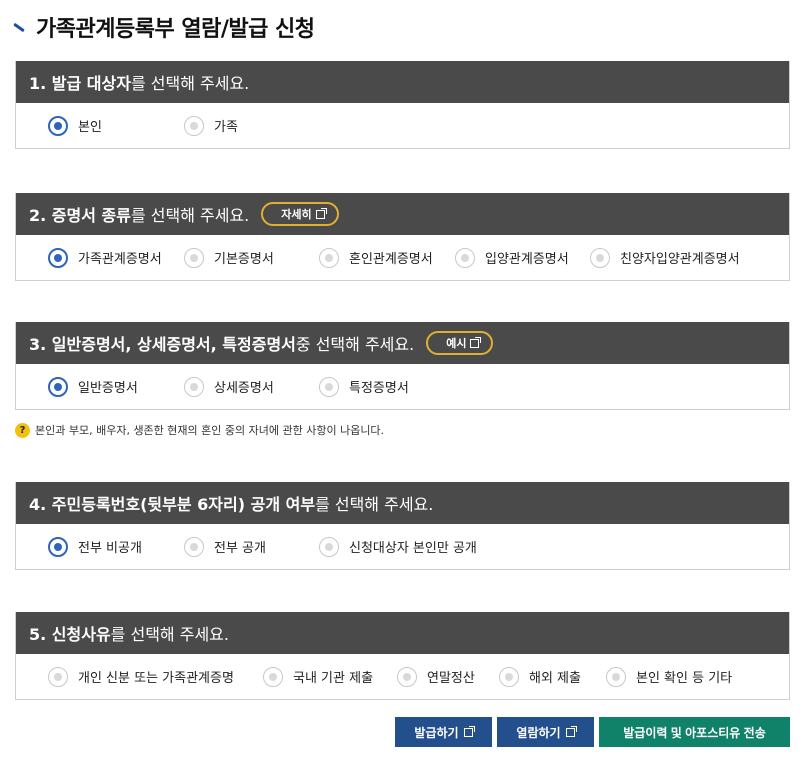 The height and width of the screenshot is (758, 804). Describe the element at coordinates (80, 83) in the screenshot. I see `section-heading-strong: 1. 발급 대상자` at that location.